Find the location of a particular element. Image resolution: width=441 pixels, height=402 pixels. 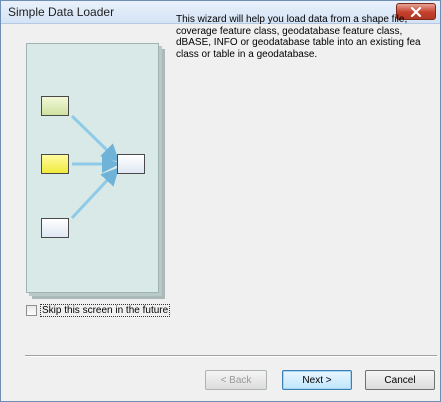

back-button: < Back is located at coordinates (236, 380).